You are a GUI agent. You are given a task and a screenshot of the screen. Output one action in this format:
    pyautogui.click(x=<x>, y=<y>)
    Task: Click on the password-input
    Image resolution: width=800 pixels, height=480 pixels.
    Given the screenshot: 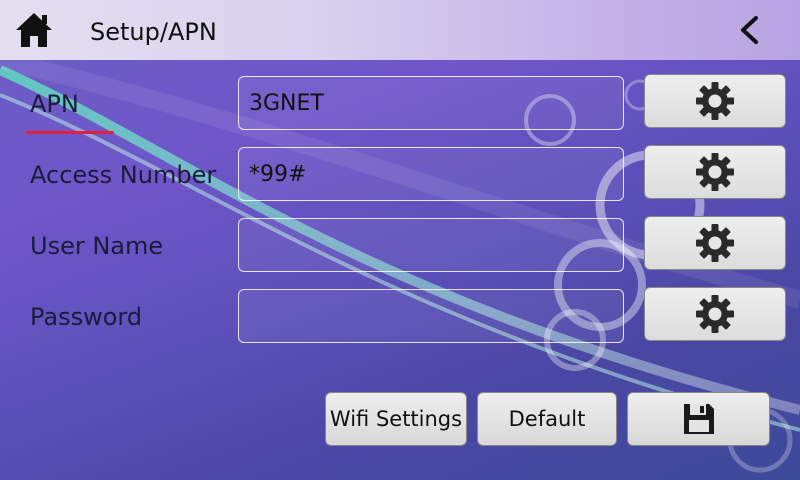 What is the action you would take?
    pyautogui.click(x=431, y=316)
    